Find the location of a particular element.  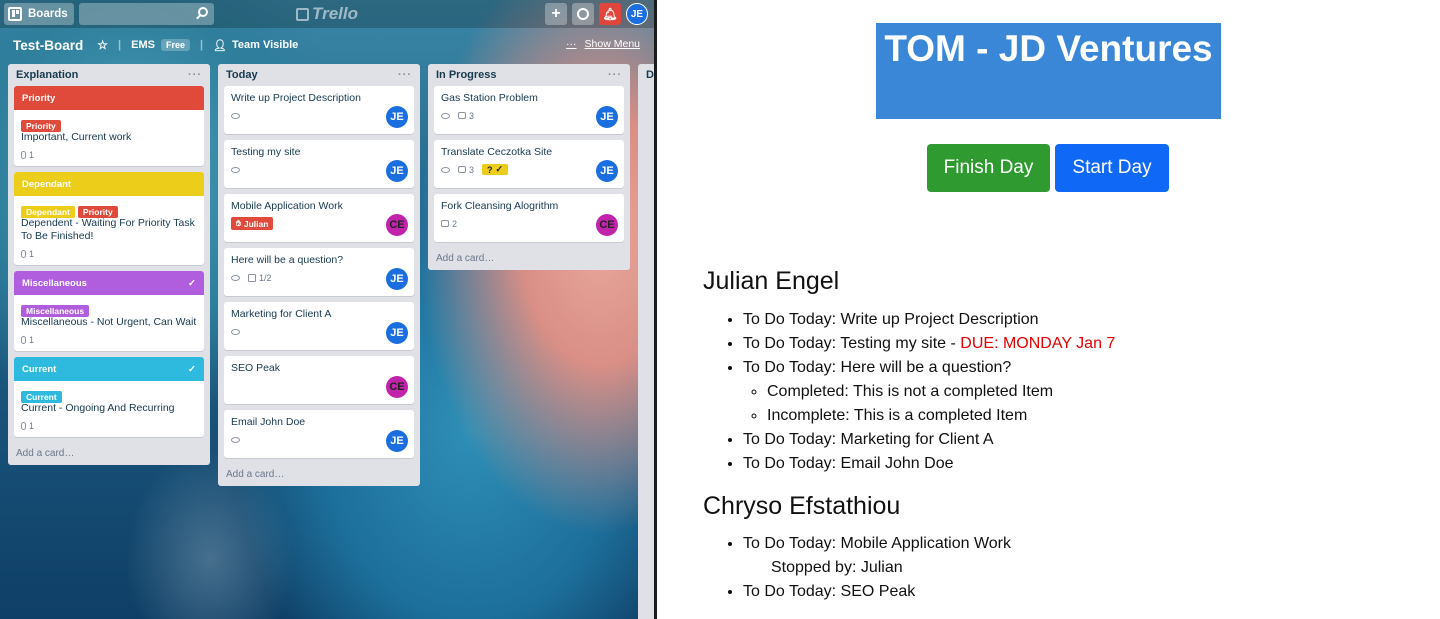

top-bar: Boards Trello + 🔔︎ JE is located at coordinates (327, 14).